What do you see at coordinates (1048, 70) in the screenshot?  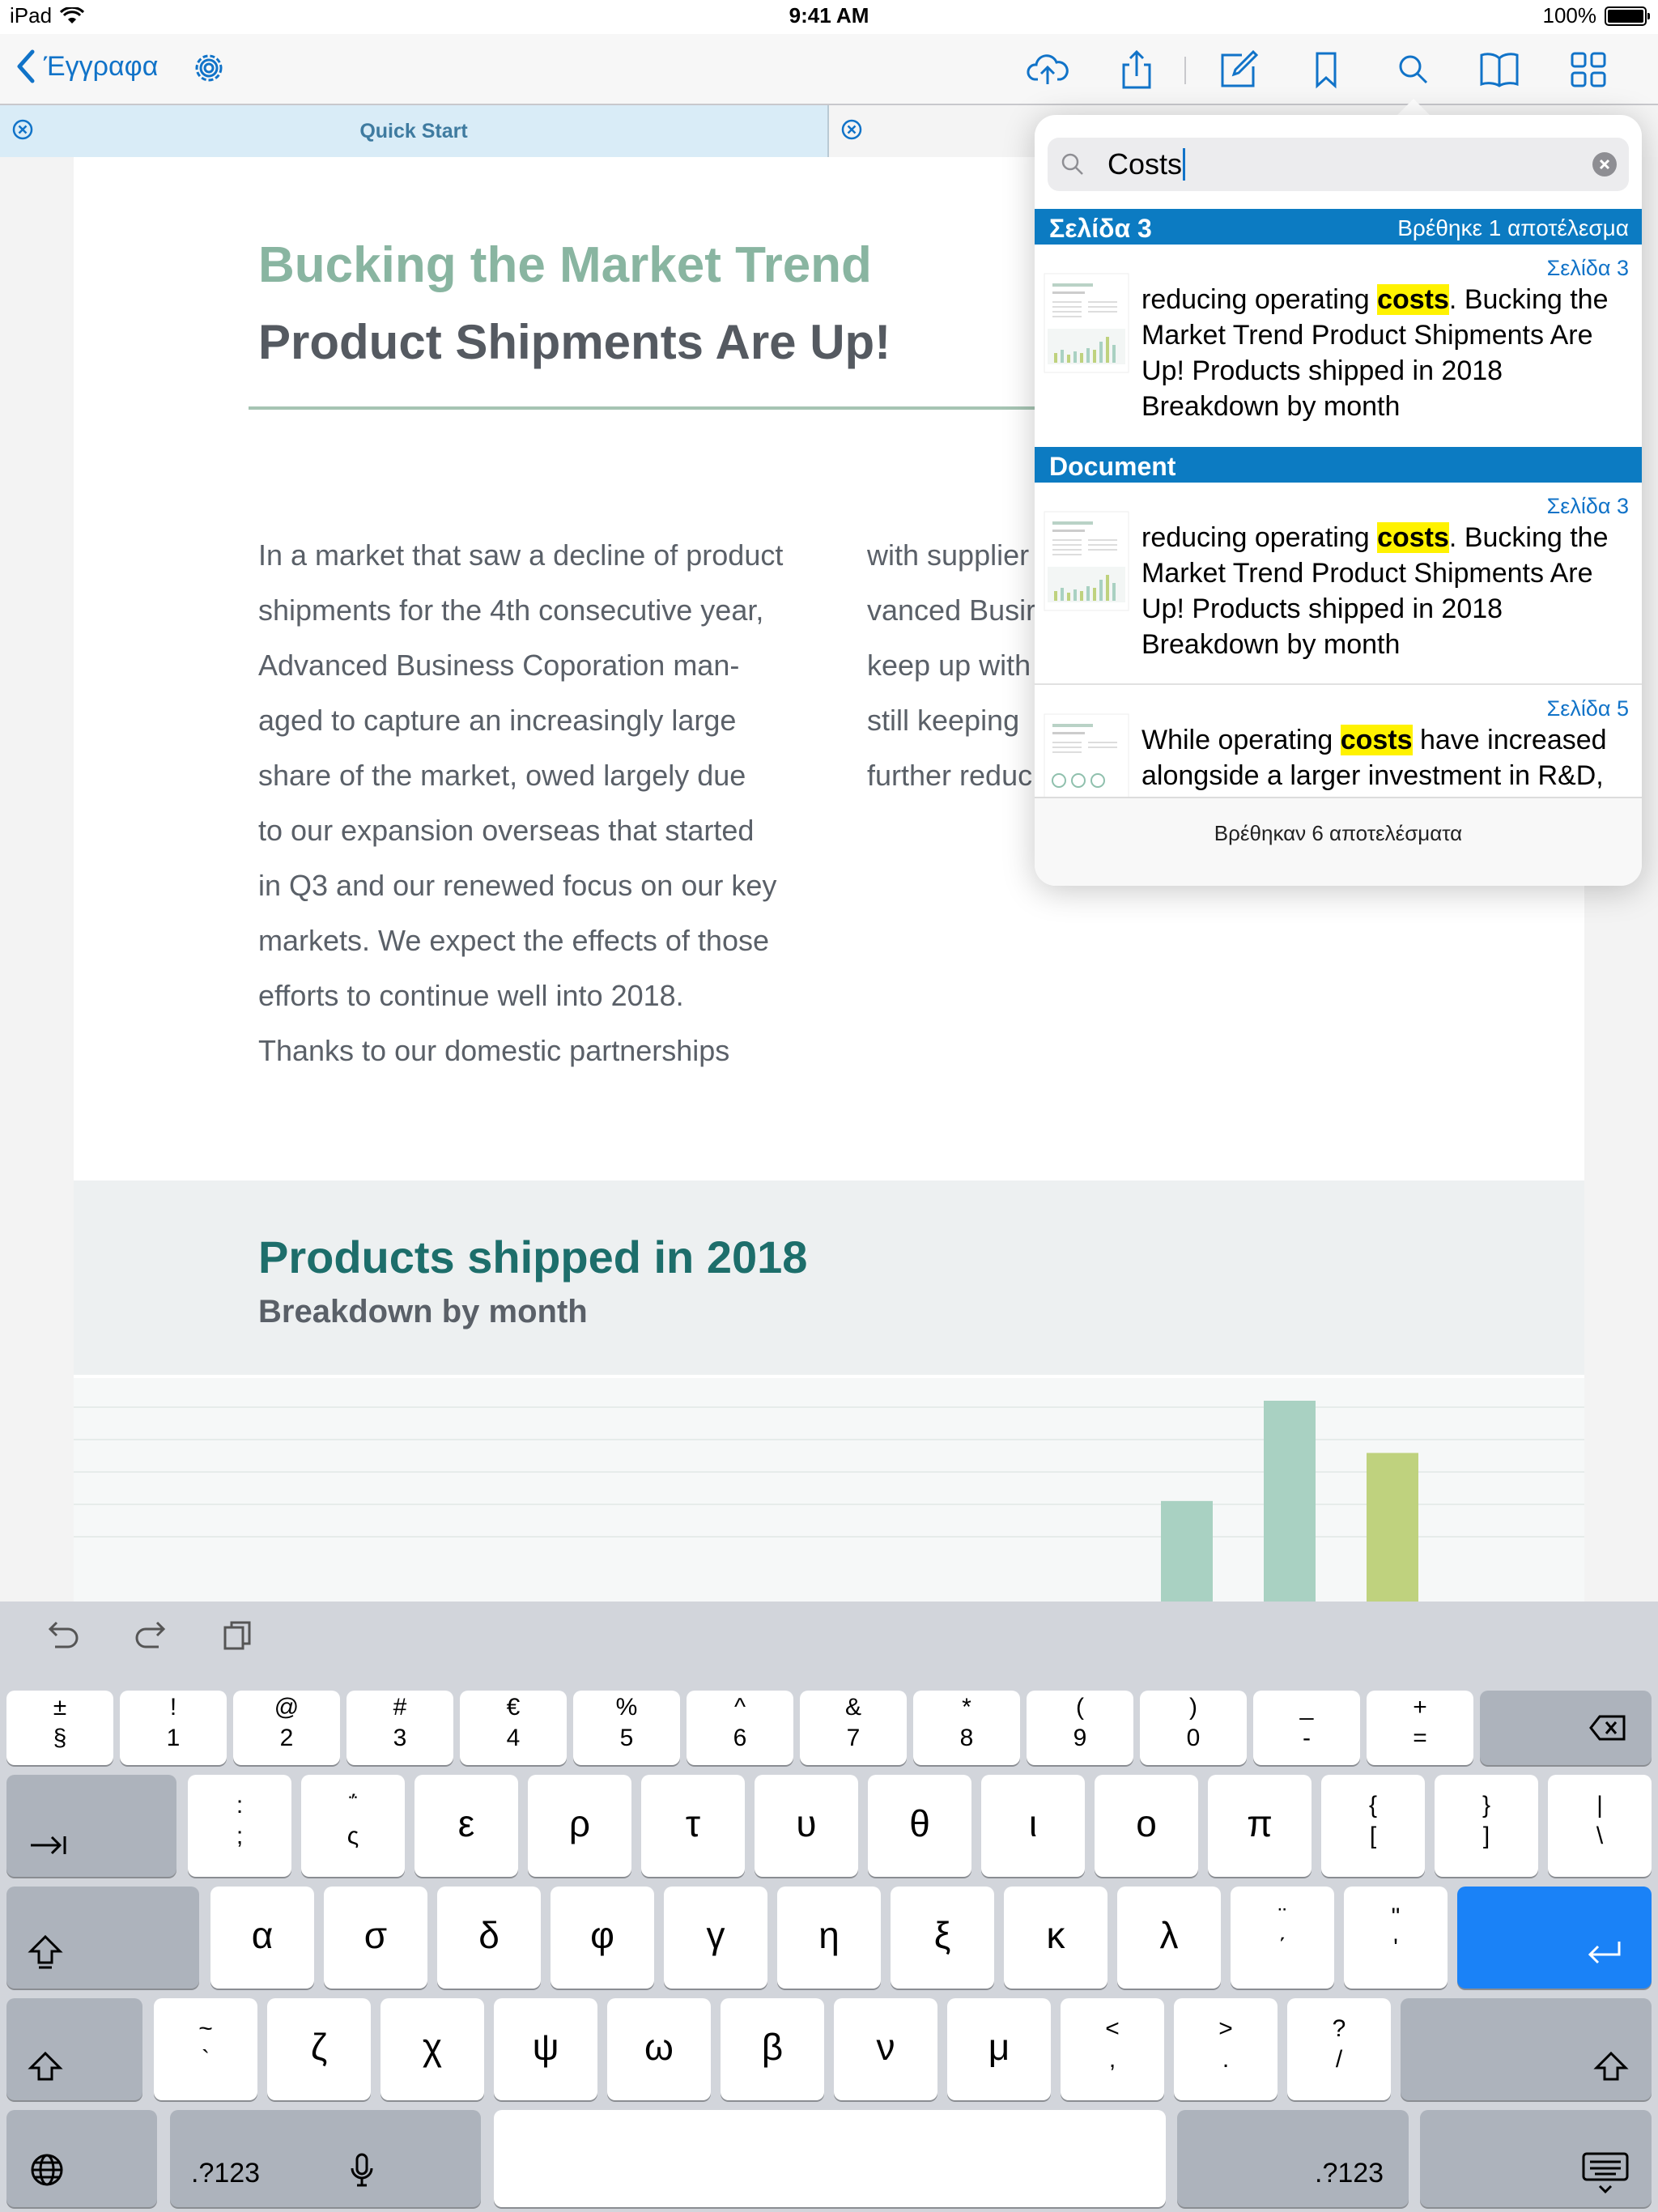 I see `cloud-upload-icon` at bounding box center [1048, 70].